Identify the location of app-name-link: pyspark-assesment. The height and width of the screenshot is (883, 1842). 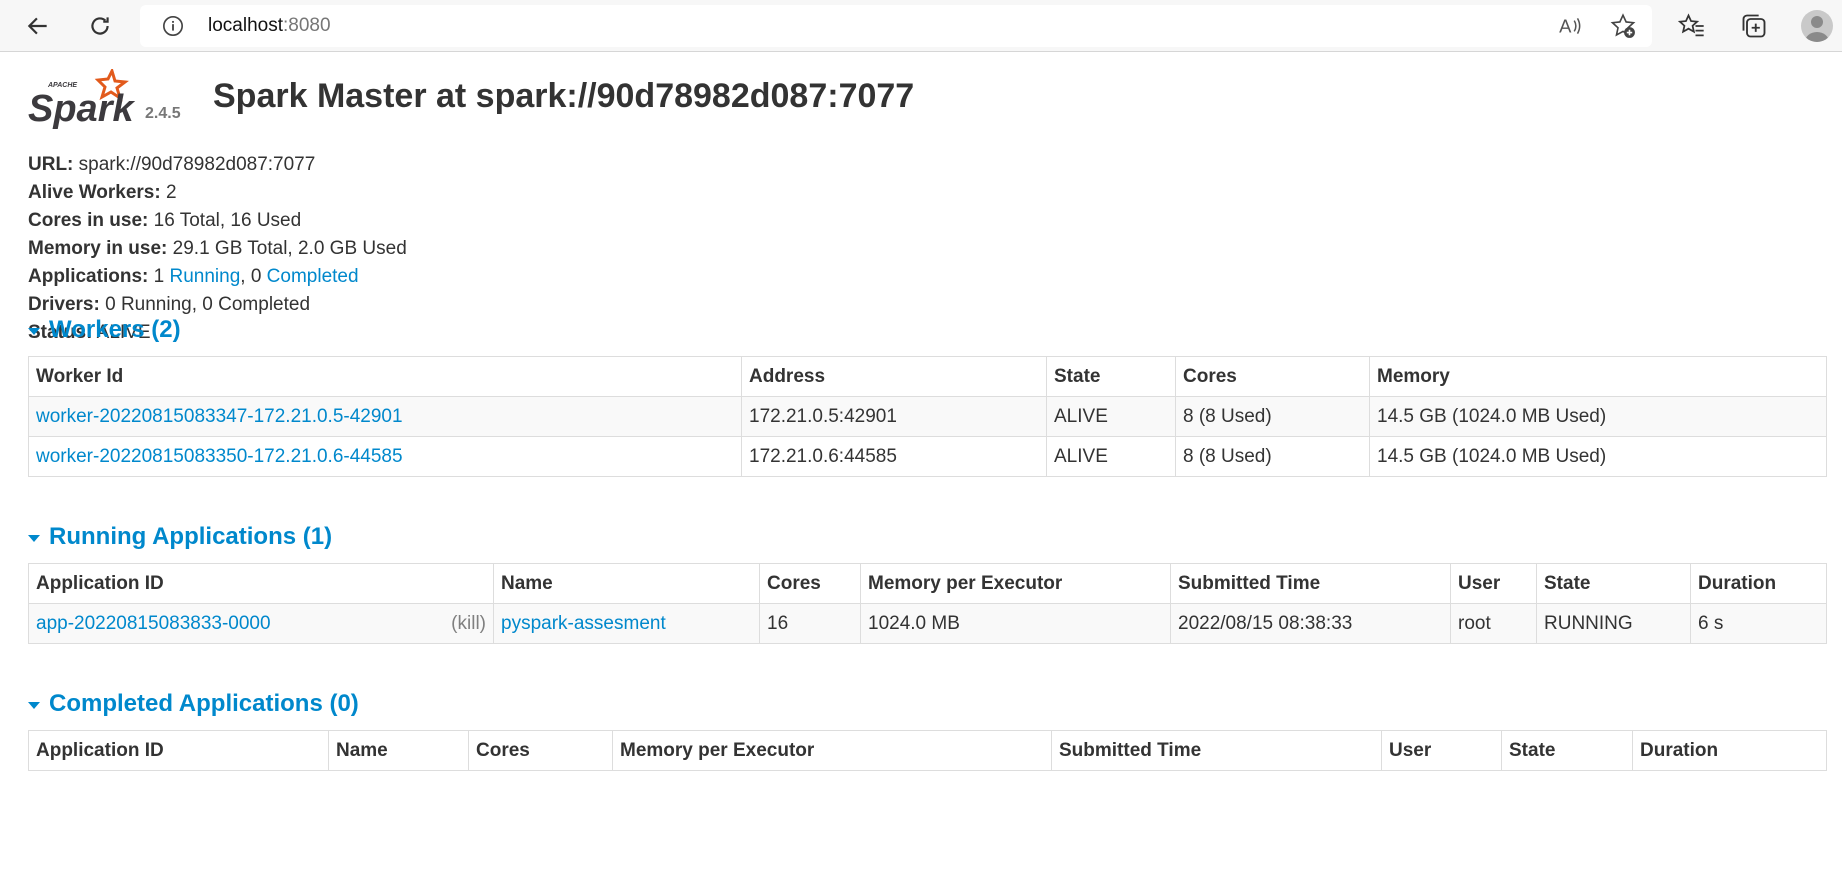
(583, 623).